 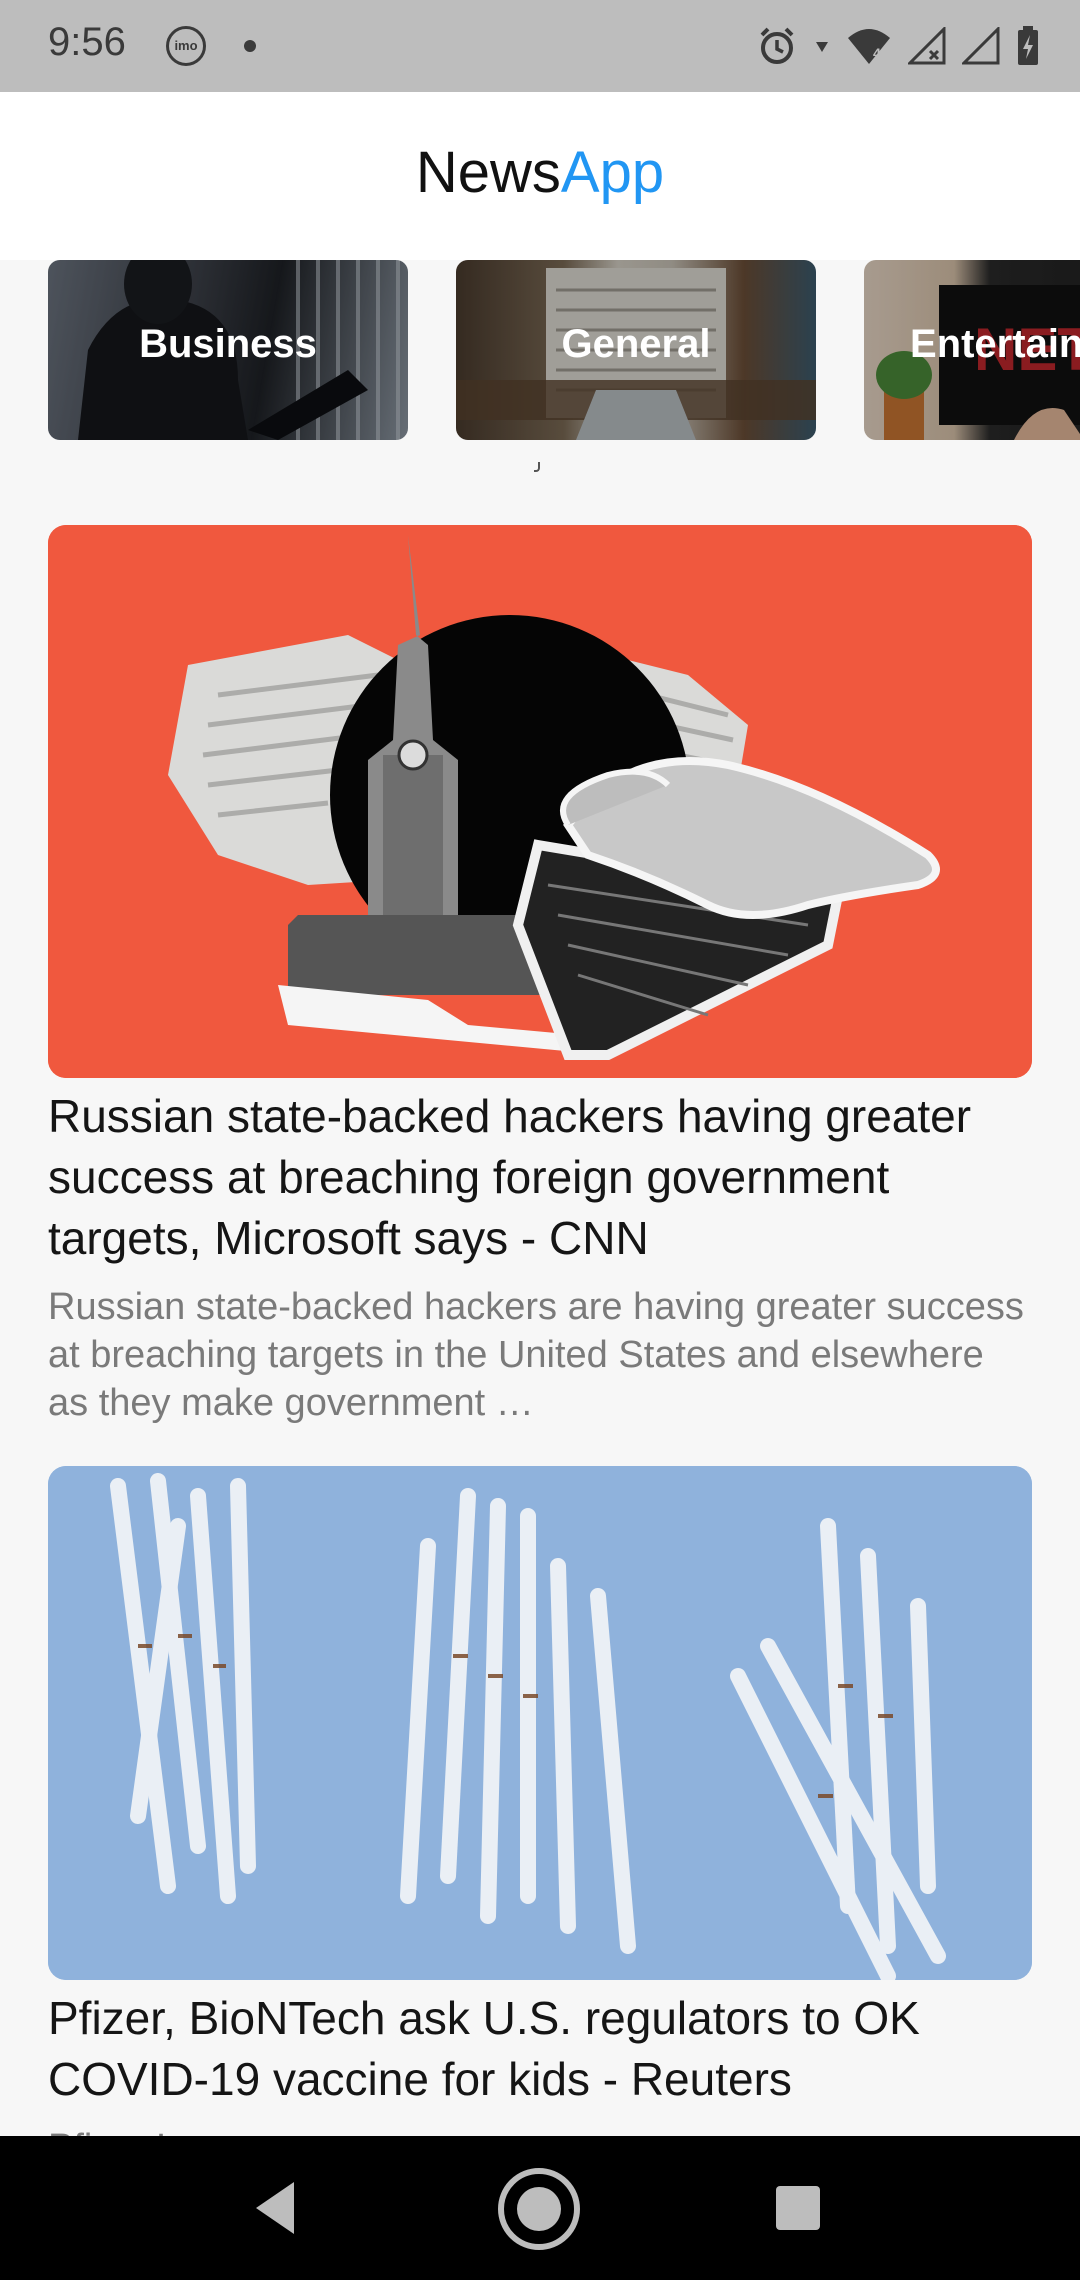 What do you see at coordinates (186, 46) in the screenshot?
I see `imo-icon: imo` at bounding box center [186, 46].